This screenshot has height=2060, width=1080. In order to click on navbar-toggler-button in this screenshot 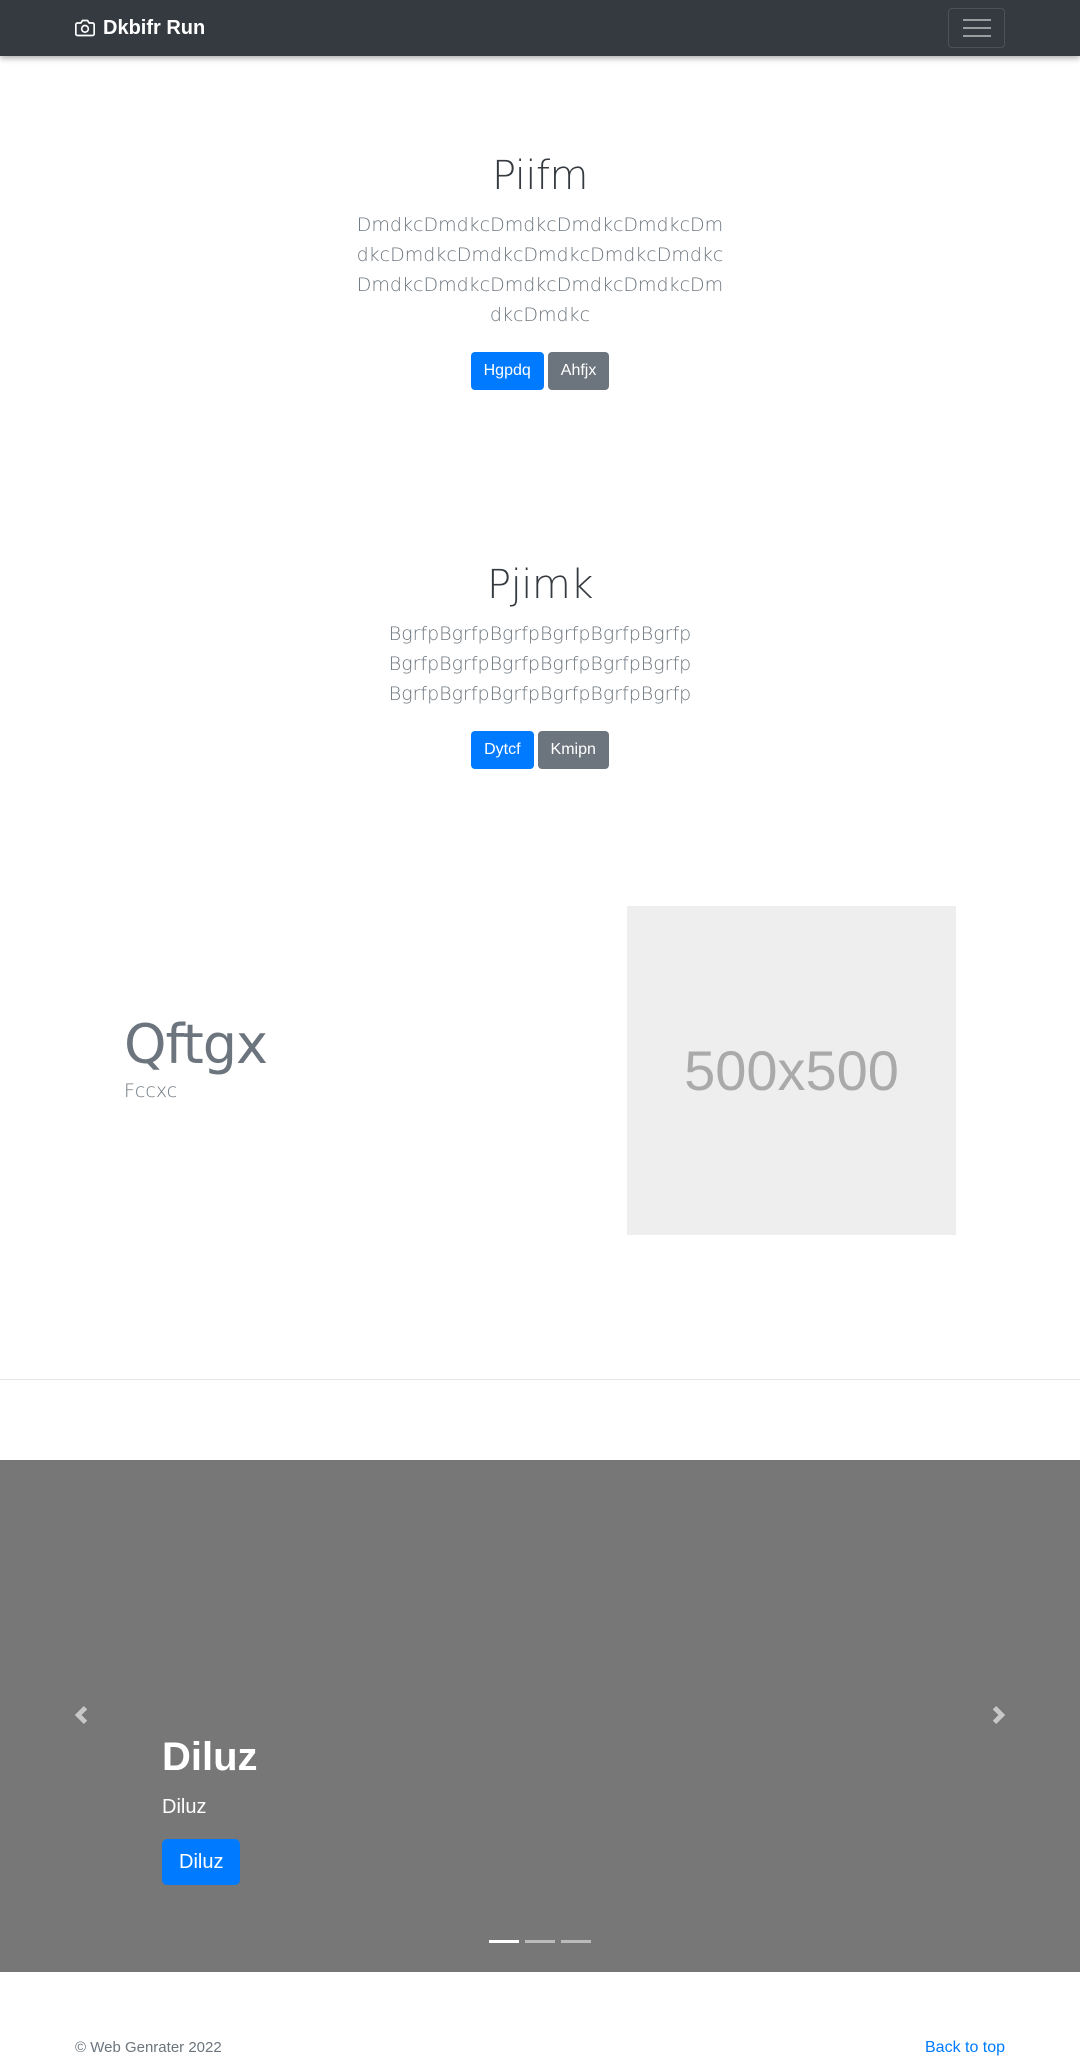, I will do `click(976, 28)`.